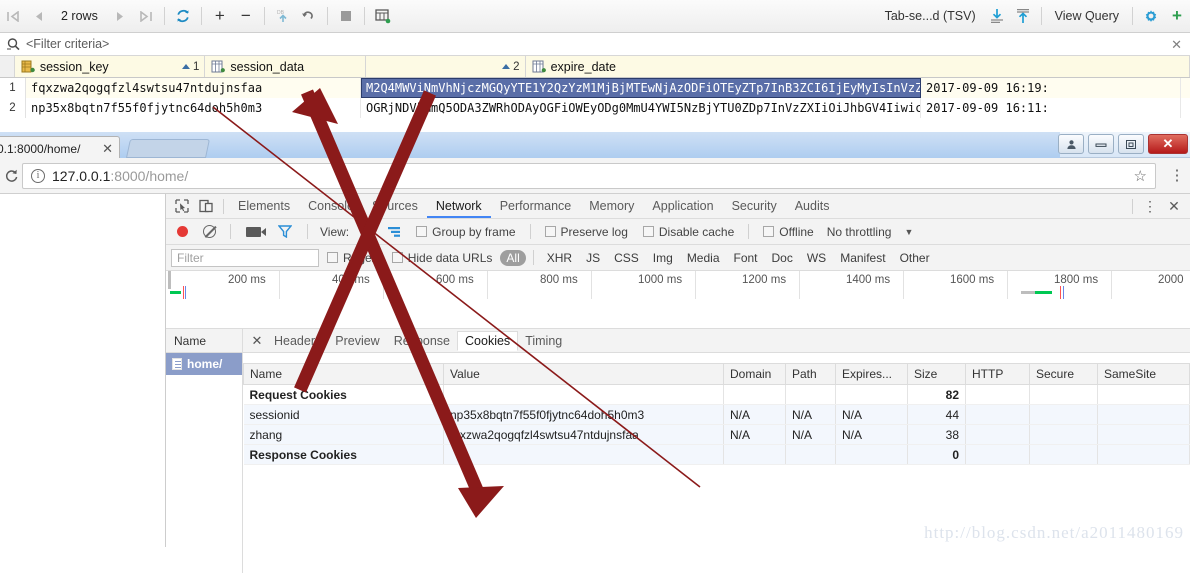  I want to click on col-domain: Domain, so click(754, 374).